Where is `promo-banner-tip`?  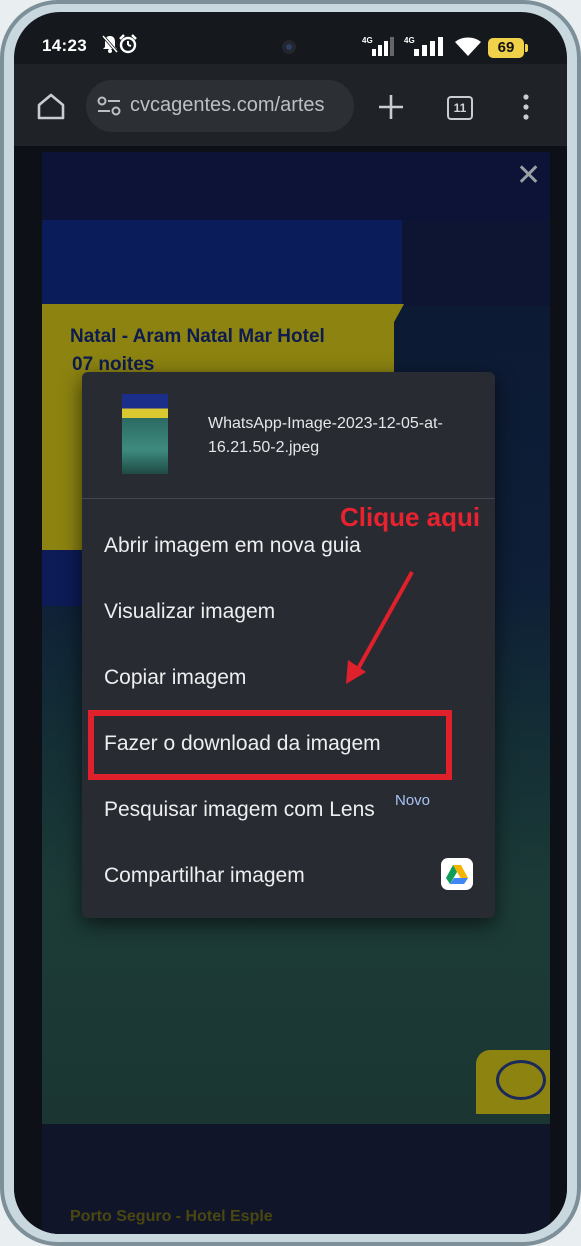 promo-banner-tip is located at coordinates (393, 324).